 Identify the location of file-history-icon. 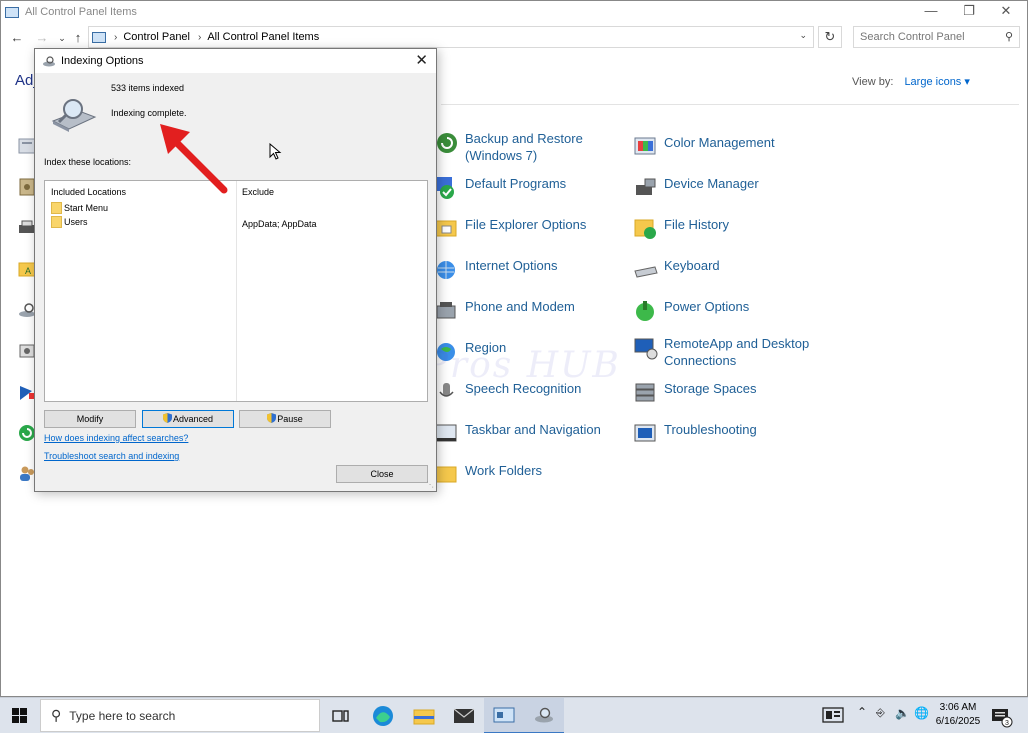
(645, 229).